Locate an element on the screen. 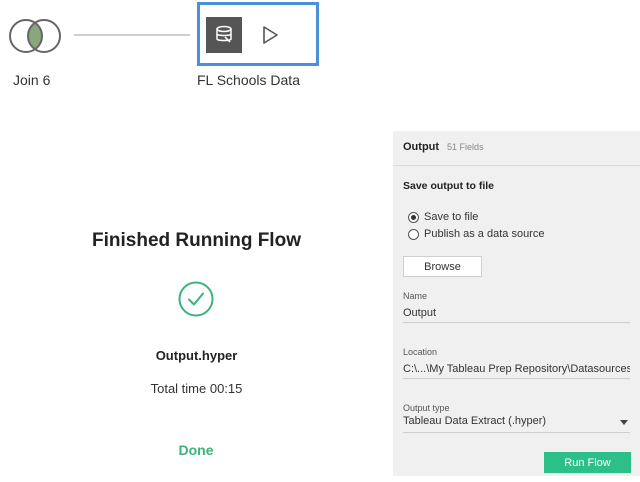  output-file-name: Output.hyper is located at coordinates (196, 355).